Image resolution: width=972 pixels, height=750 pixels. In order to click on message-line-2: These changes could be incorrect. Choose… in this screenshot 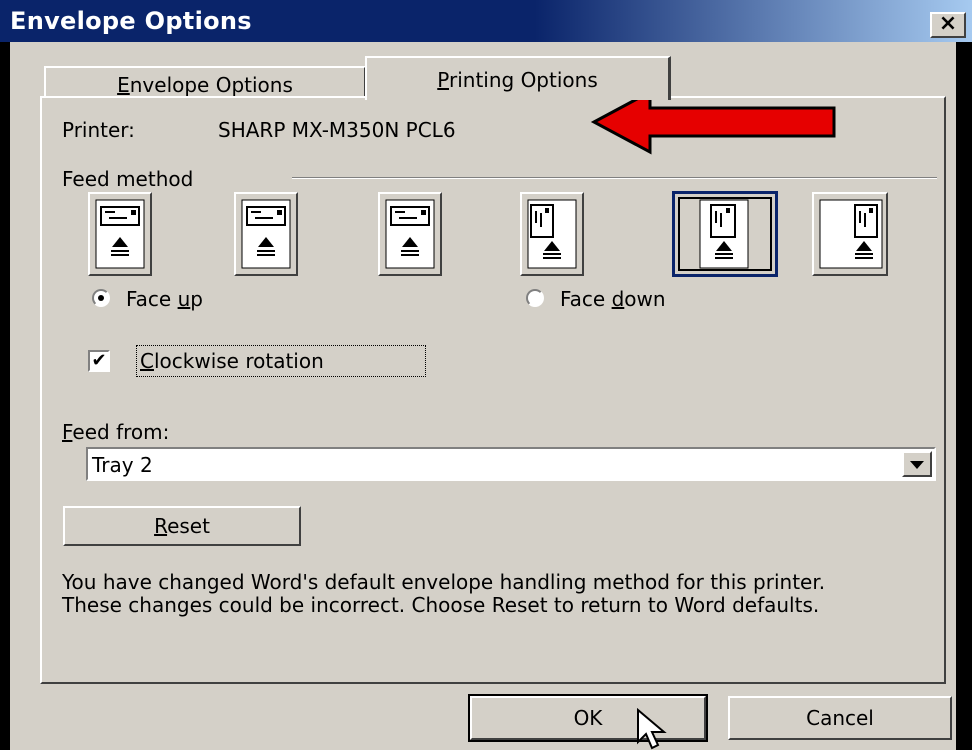, I will do `click(441, 605)`.